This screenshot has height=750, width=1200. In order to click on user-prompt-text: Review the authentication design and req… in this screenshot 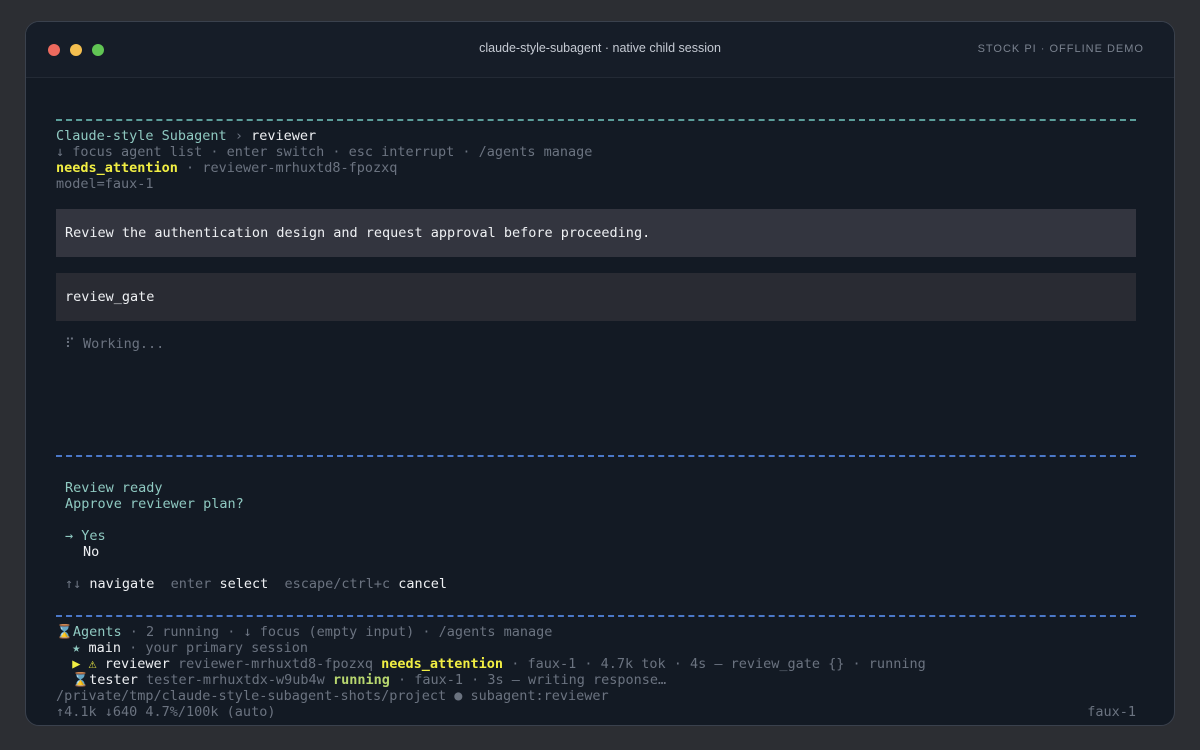, I will do `click(358, 233)`.